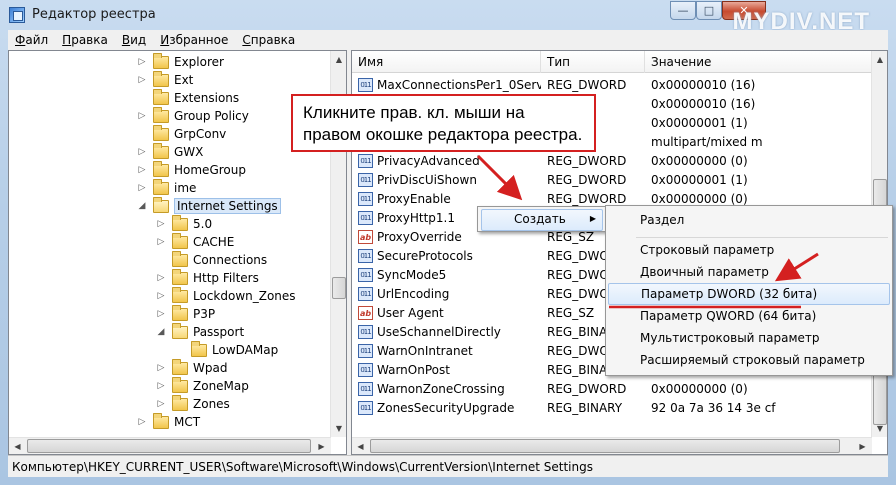 The image size is (896, 485). I want to click on tree-item: ◢ Internet Settings, so click(209, 205).